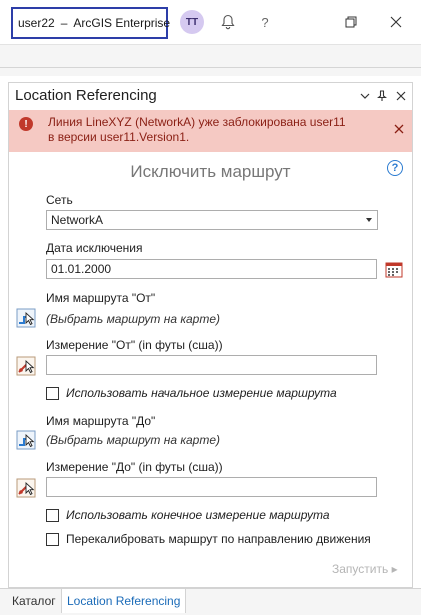 The width and height of the screenshot is (421, 615). I want to click on from-route-hint: (Выбрать маршрут на карте), so click(133, 319).